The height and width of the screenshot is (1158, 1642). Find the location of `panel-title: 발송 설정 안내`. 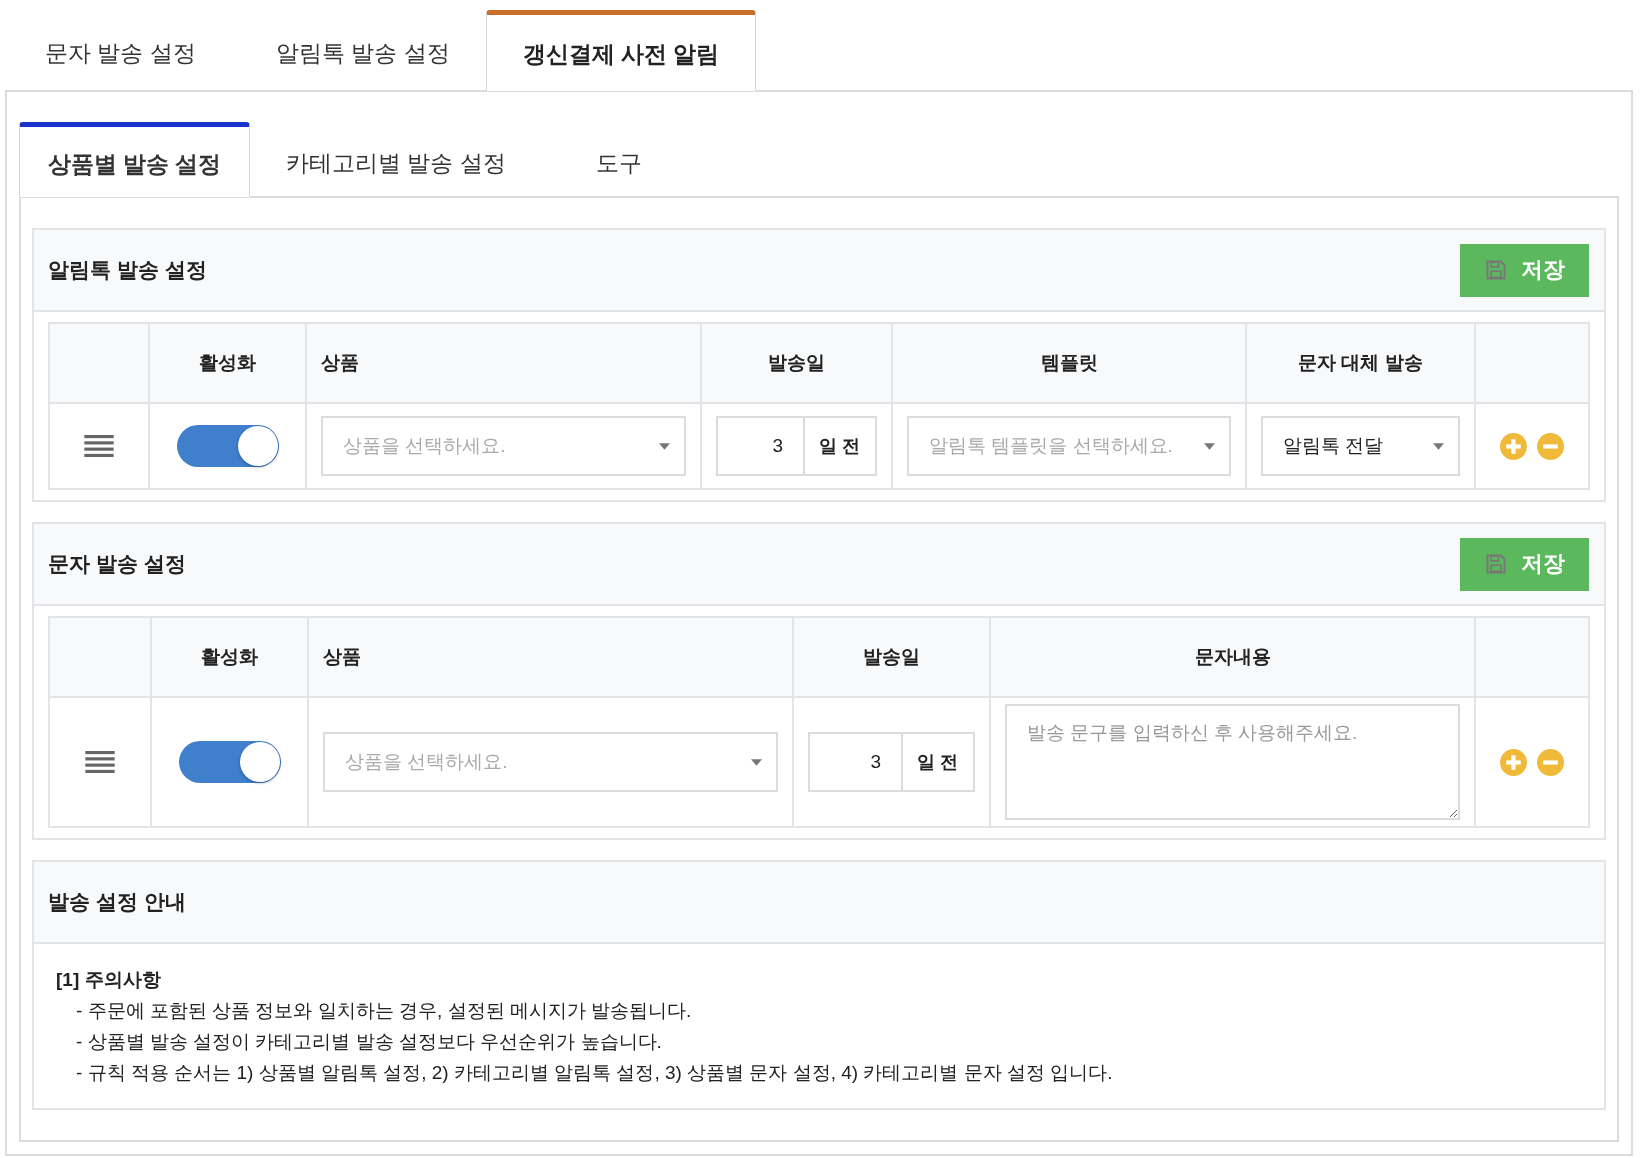

panel-title: 발송 설정 안내 is located at coordinates (117, 902).